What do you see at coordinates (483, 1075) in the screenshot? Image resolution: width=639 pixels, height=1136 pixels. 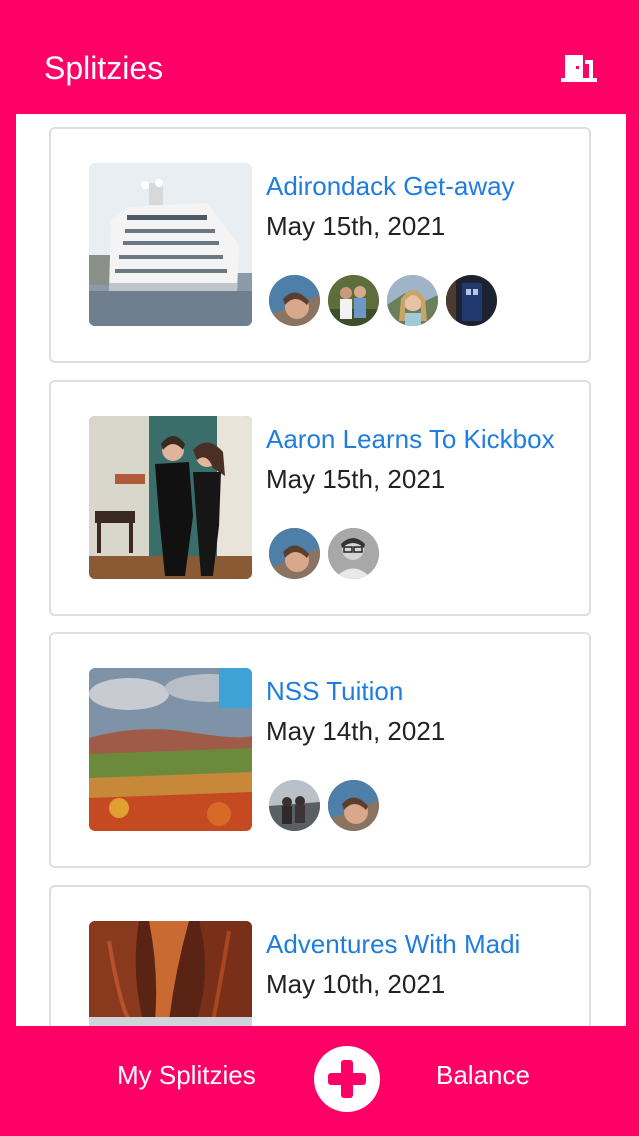 I see `balance-nav: Balance` at bounding box center [483, 1075].